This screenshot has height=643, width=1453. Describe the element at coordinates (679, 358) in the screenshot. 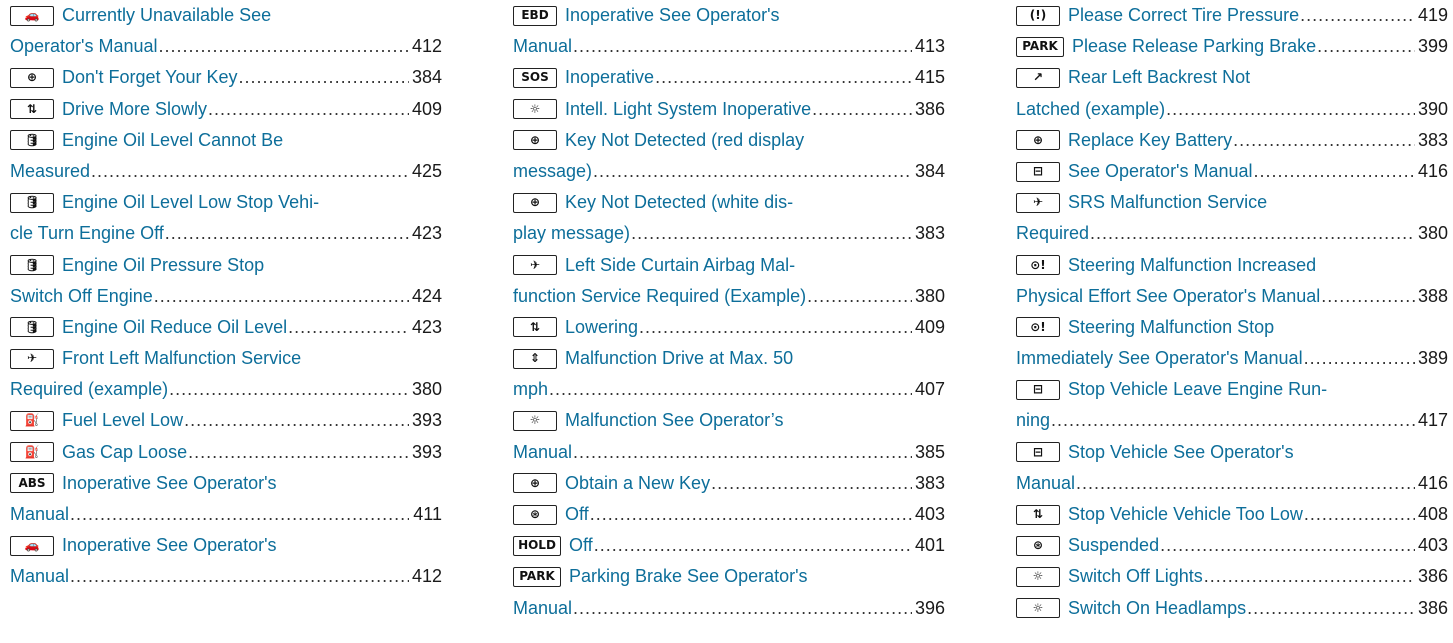

I see `entry-link-text: Malfunction Drive at Max. 50` at that location.